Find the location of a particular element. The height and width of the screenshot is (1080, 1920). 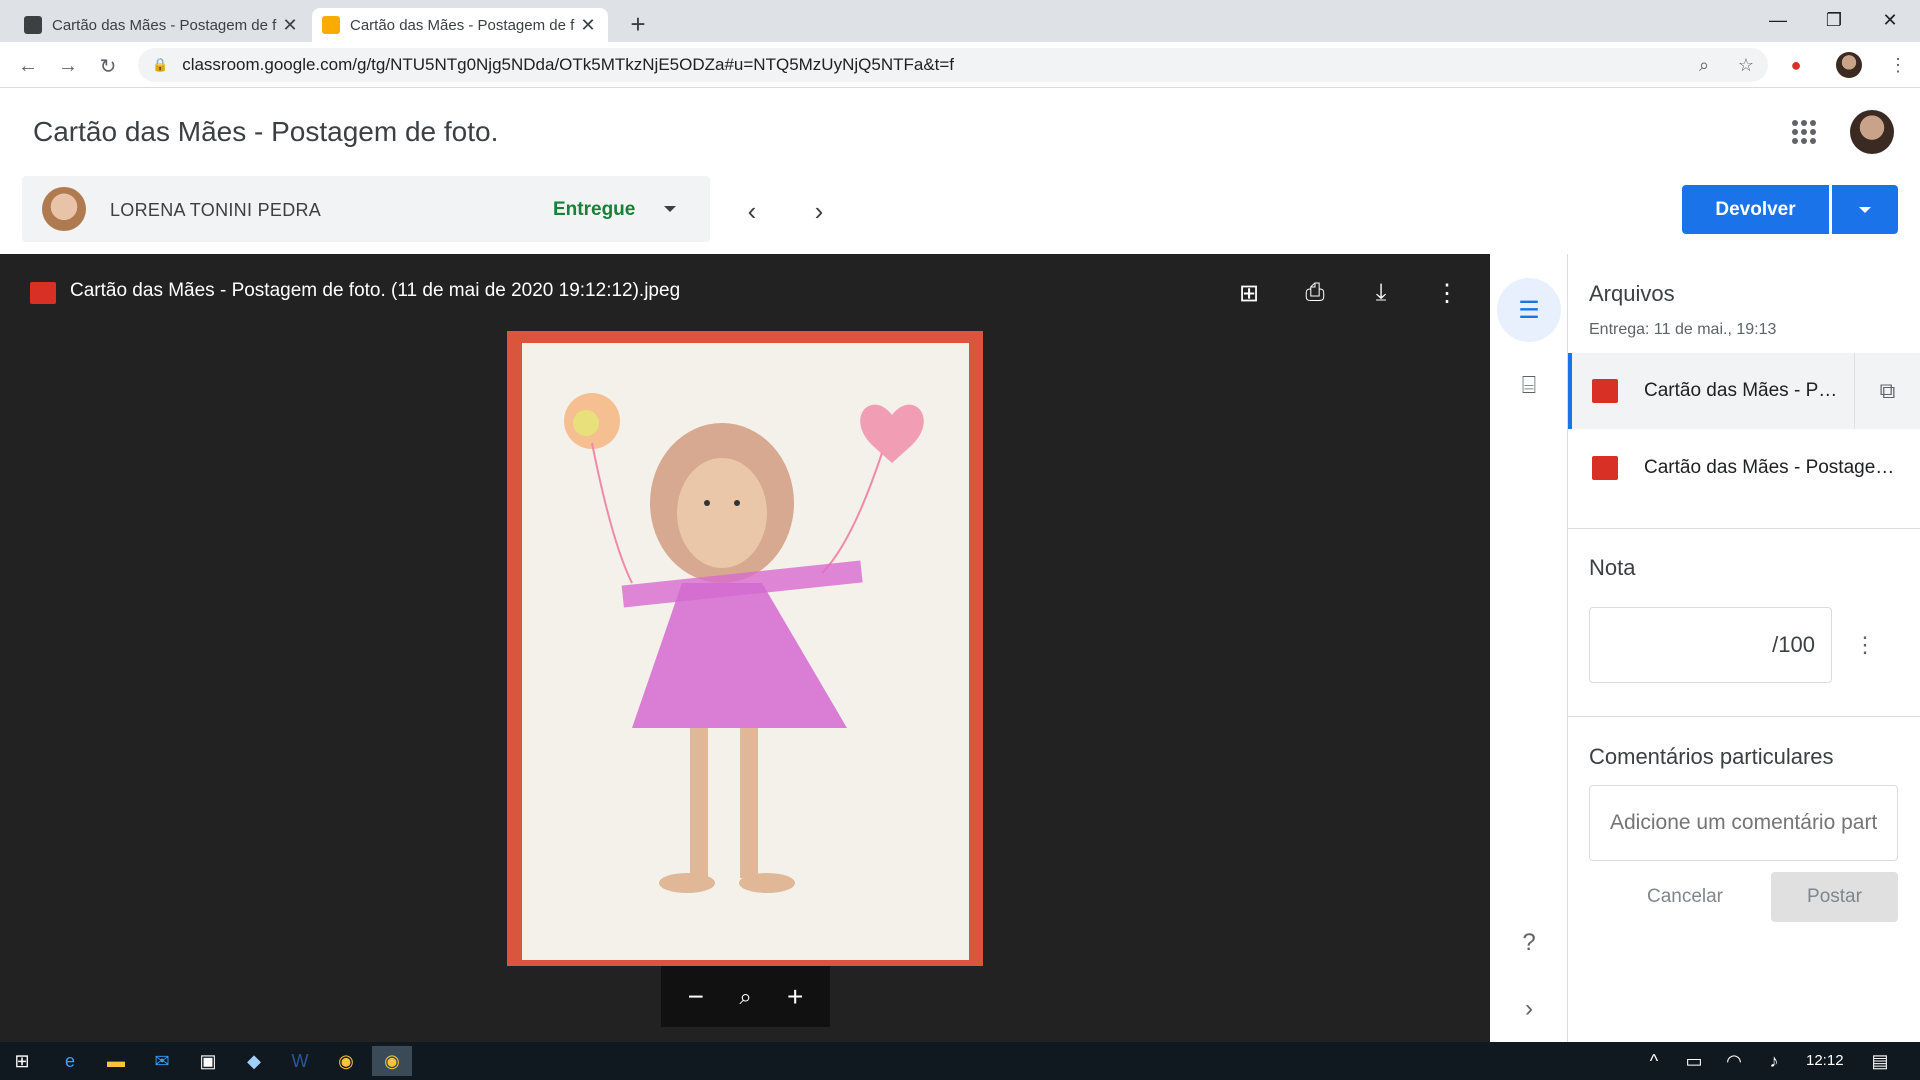

expand-panel-icon: › is located at coordinates (1529, 1009).